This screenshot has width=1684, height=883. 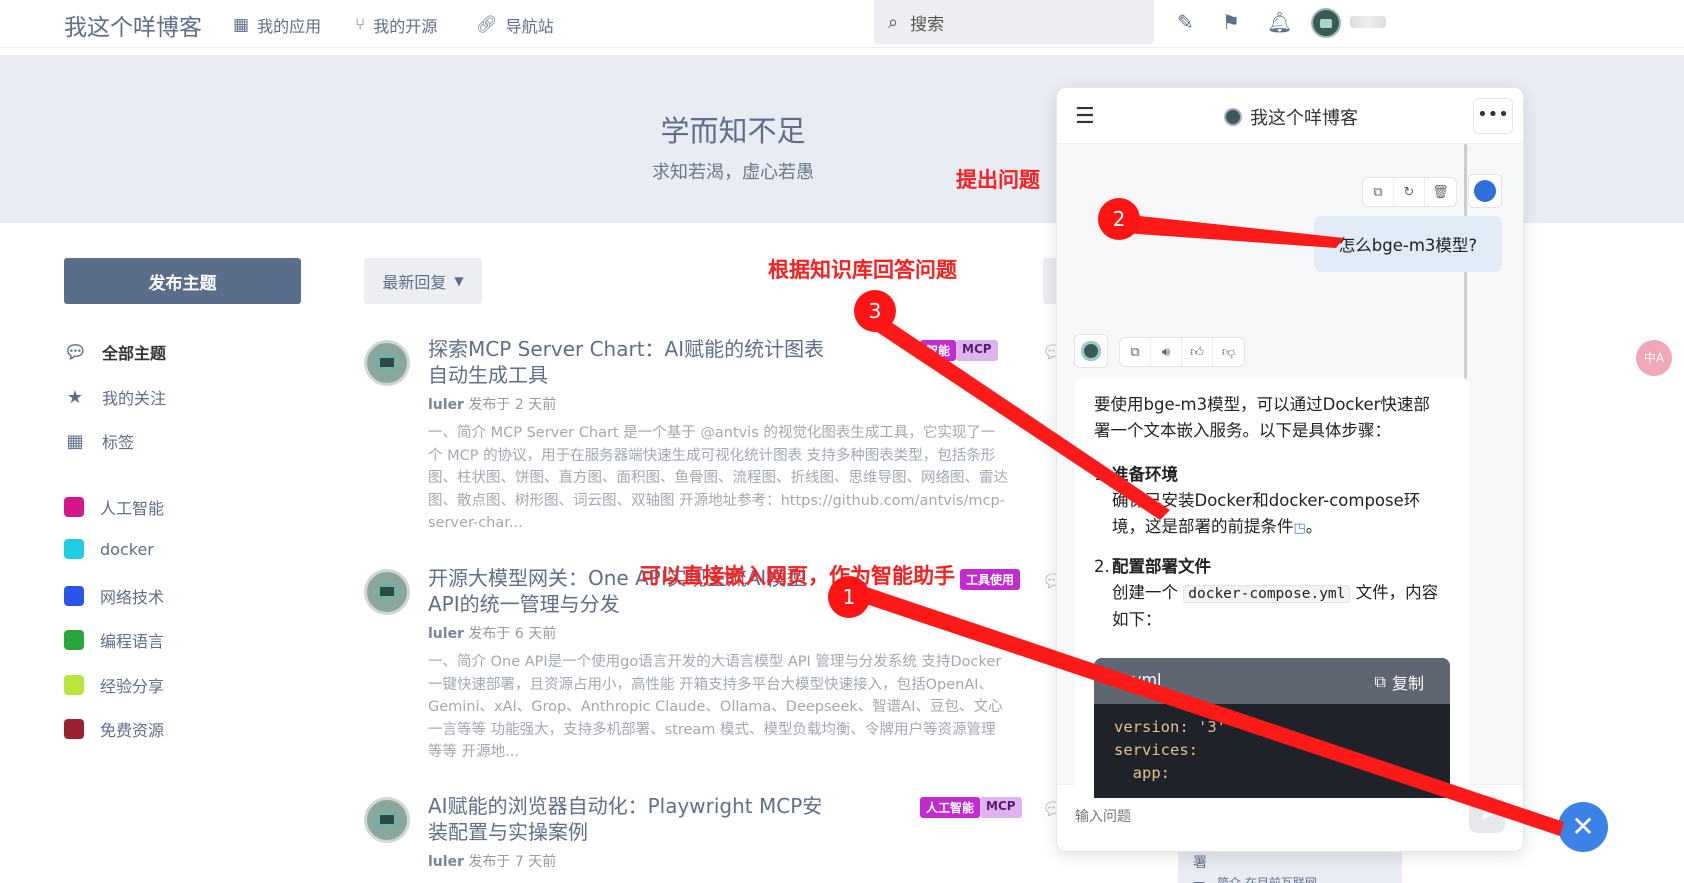 What do you see at coordinates (133, 25) in the screenshot?
I see `site-title: 我这个咩博客` at bounding box center [133, 25].